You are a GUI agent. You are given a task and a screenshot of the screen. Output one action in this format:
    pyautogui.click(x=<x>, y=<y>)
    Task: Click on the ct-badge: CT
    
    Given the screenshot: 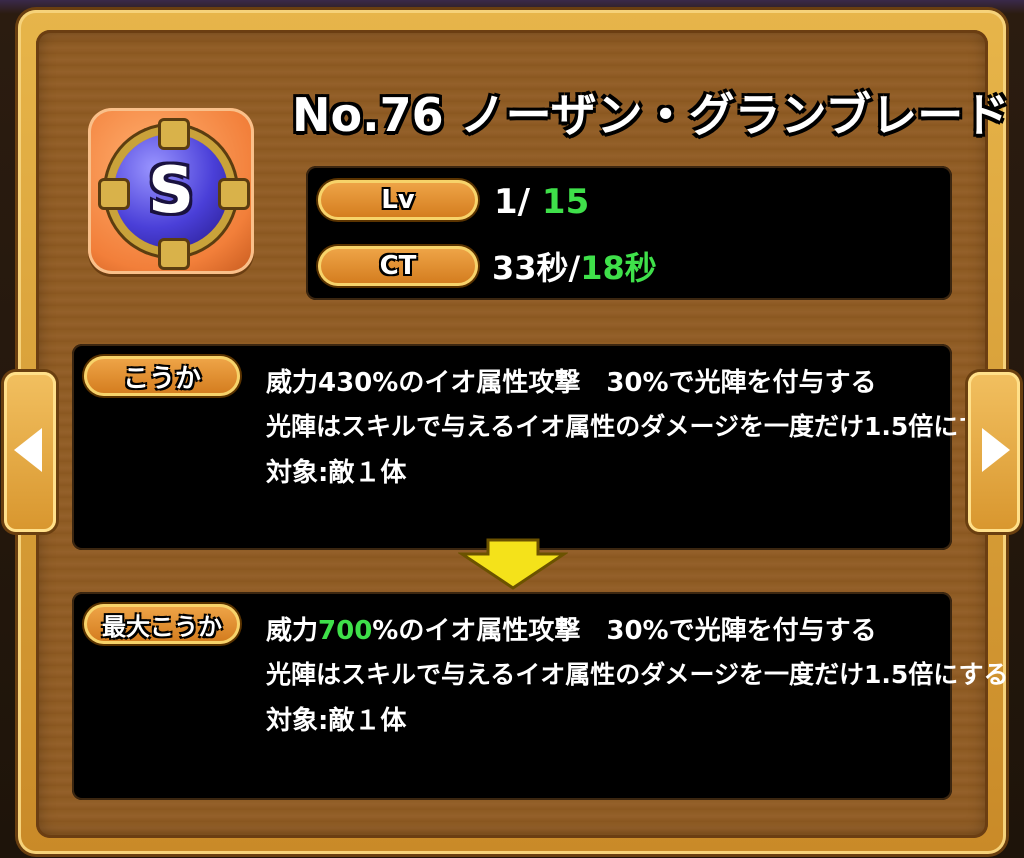 What is the action you would take?
    pyautogui.click(x=398, y=266)
    